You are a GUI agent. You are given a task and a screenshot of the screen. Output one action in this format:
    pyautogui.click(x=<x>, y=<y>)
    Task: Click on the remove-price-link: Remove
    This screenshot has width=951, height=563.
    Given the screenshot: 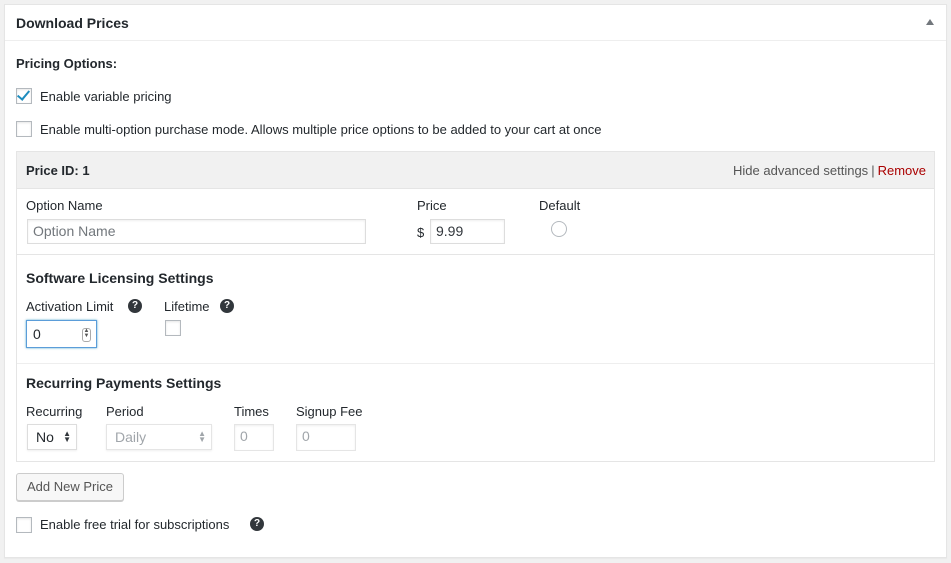 What is the action you would take?
    pyautogui.click(x=902, y=170)
    